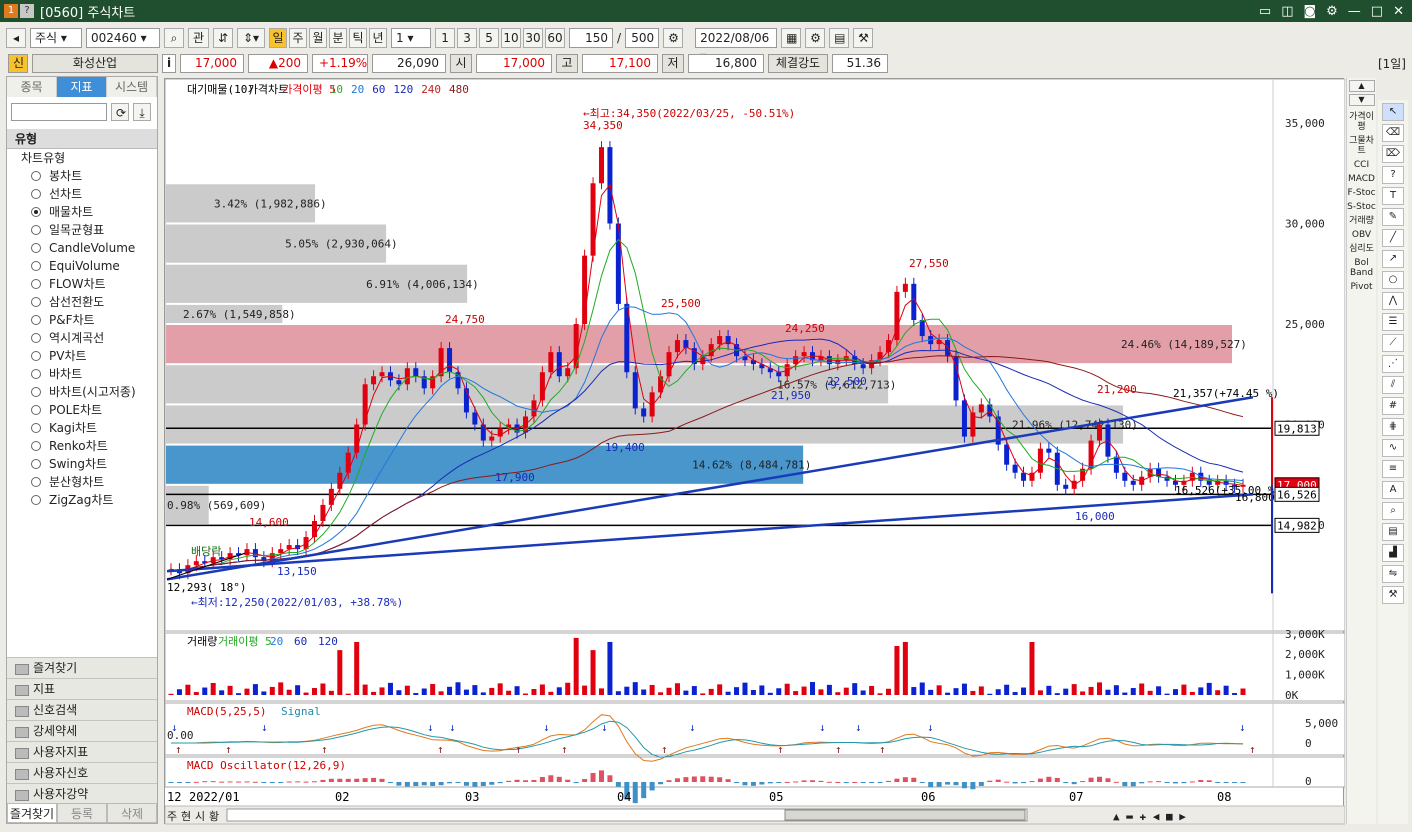  I want to click on unit-button-5: 5, so click(489, 38).